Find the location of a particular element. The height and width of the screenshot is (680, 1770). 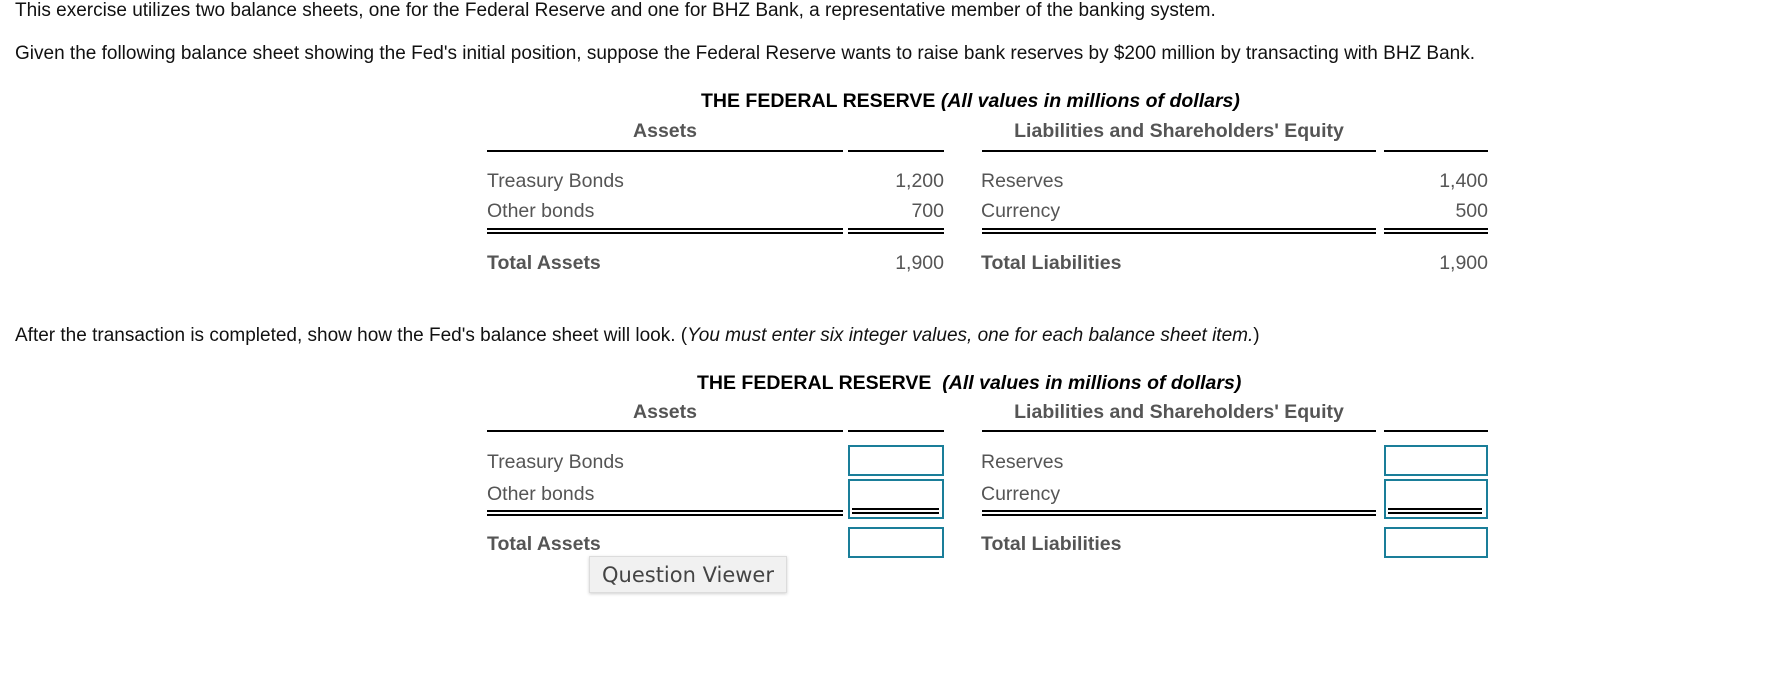

total-assets-value: 1,900 is located at coordinates (919, 263).